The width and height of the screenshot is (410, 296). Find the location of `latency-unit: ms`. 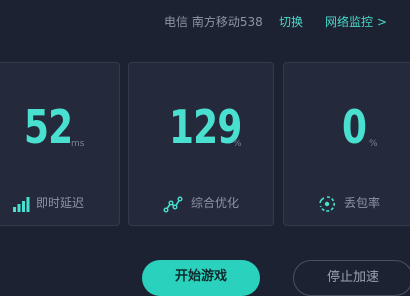

latency-unit: ms is located at coordinates (78, 144).